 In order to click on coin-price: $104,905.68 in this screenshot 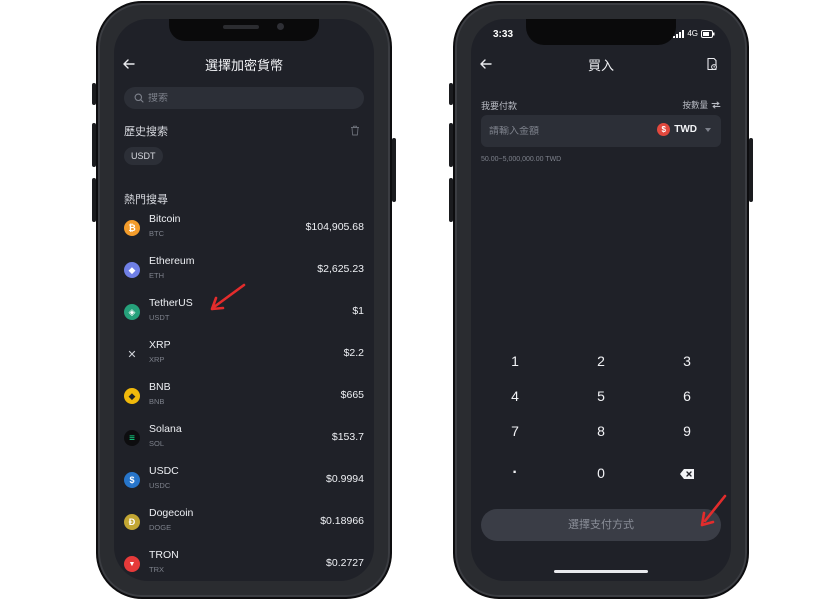, I will do `click(334, 227)`.